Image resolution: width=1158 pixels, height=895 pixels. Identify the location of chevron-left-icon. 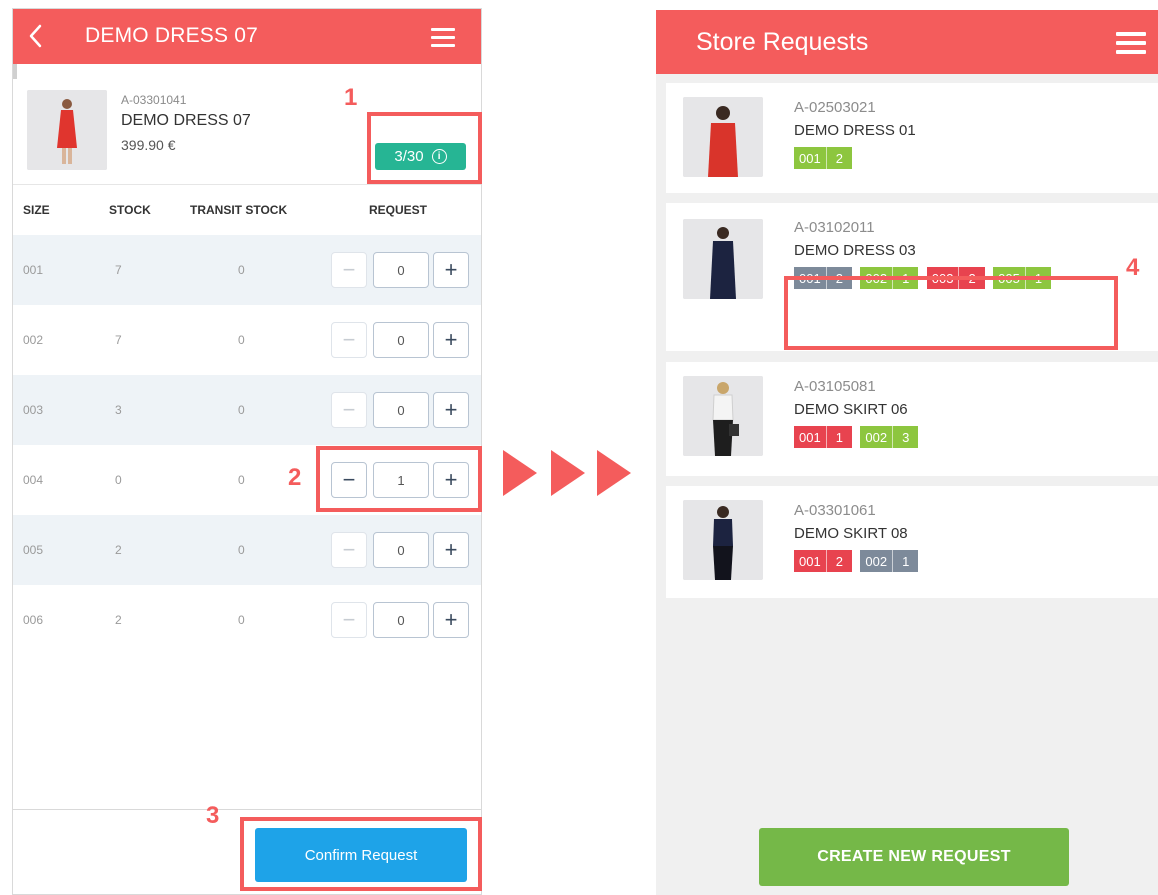
(35, 36).